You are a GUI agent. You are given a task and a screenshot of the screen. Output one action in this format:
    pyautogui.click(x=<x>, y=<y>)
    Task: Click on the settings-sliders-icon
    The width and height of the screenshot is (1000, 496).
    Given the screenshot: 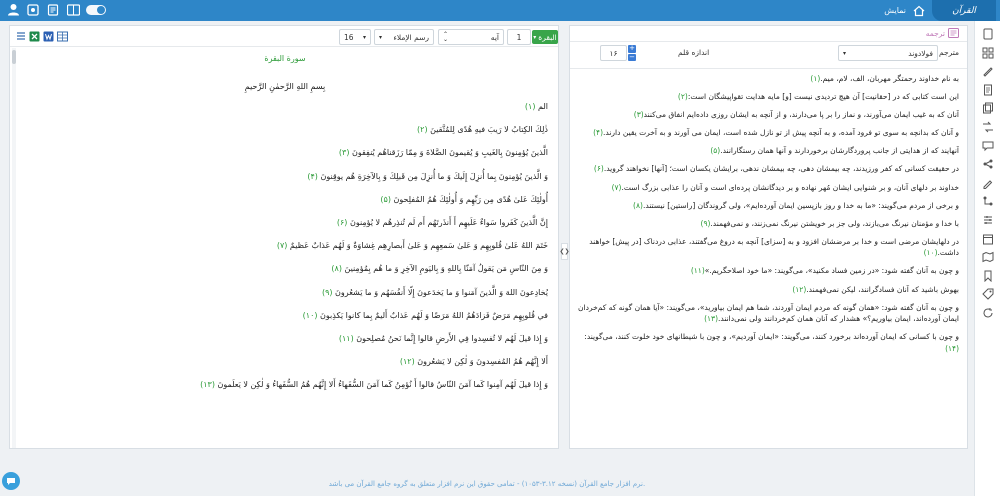 What is the action you would take?
    pyautogui.click(x=988, y=220)
    